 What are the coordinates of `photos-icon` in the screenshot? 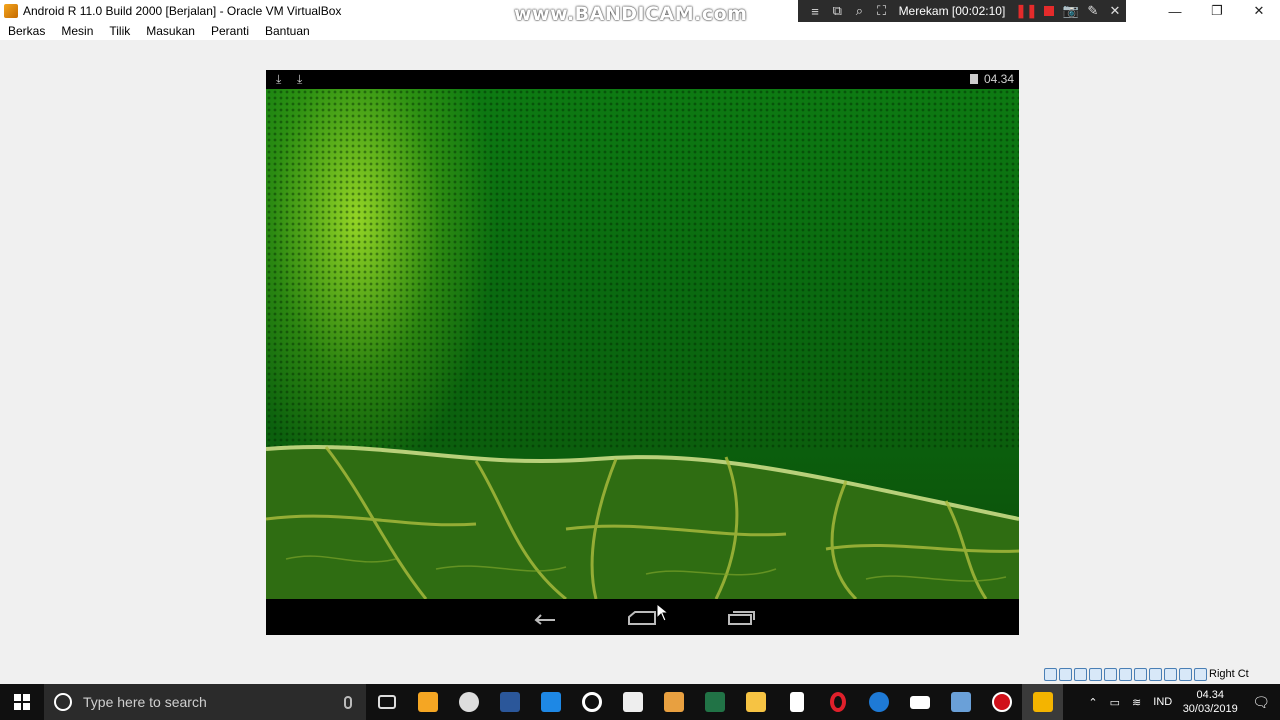 It's located at (550, 702).